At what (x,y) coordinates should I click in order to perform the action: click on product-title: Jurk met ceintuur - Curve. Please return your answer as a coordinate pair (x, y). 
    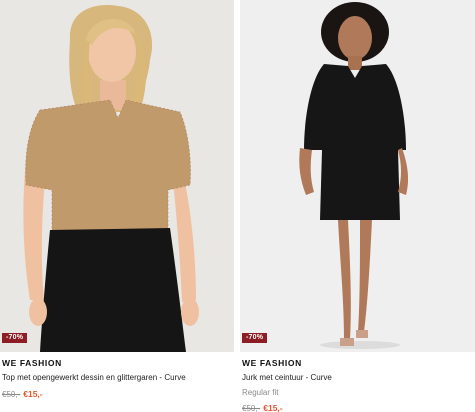
    Looking at the image, I should click on (357, 378).